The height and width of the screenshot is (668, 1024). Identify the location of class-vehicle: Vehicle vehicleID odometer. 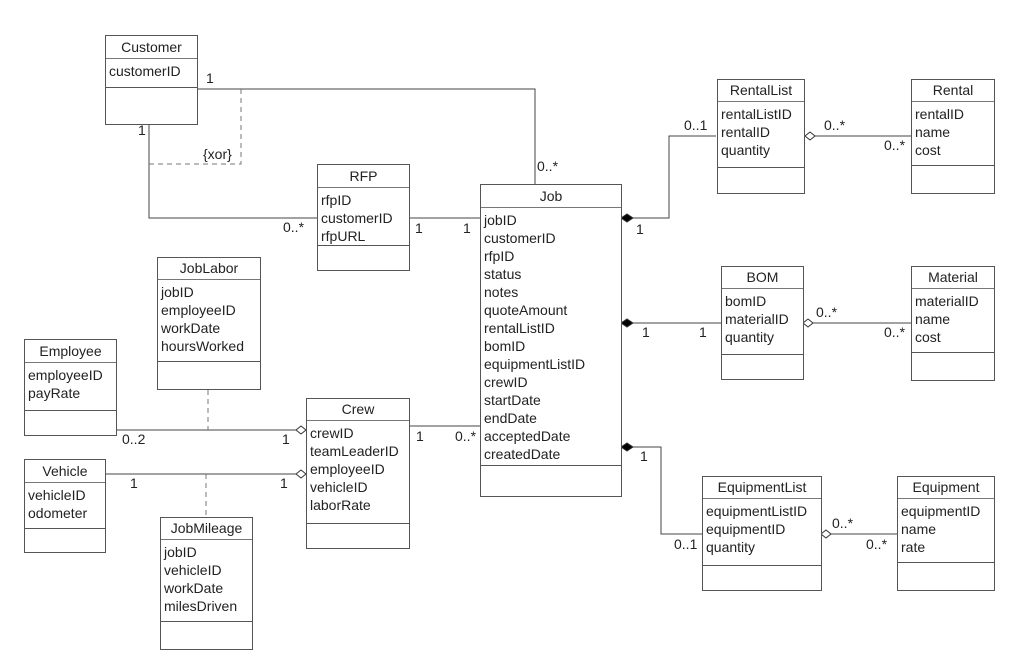
(65, 506).